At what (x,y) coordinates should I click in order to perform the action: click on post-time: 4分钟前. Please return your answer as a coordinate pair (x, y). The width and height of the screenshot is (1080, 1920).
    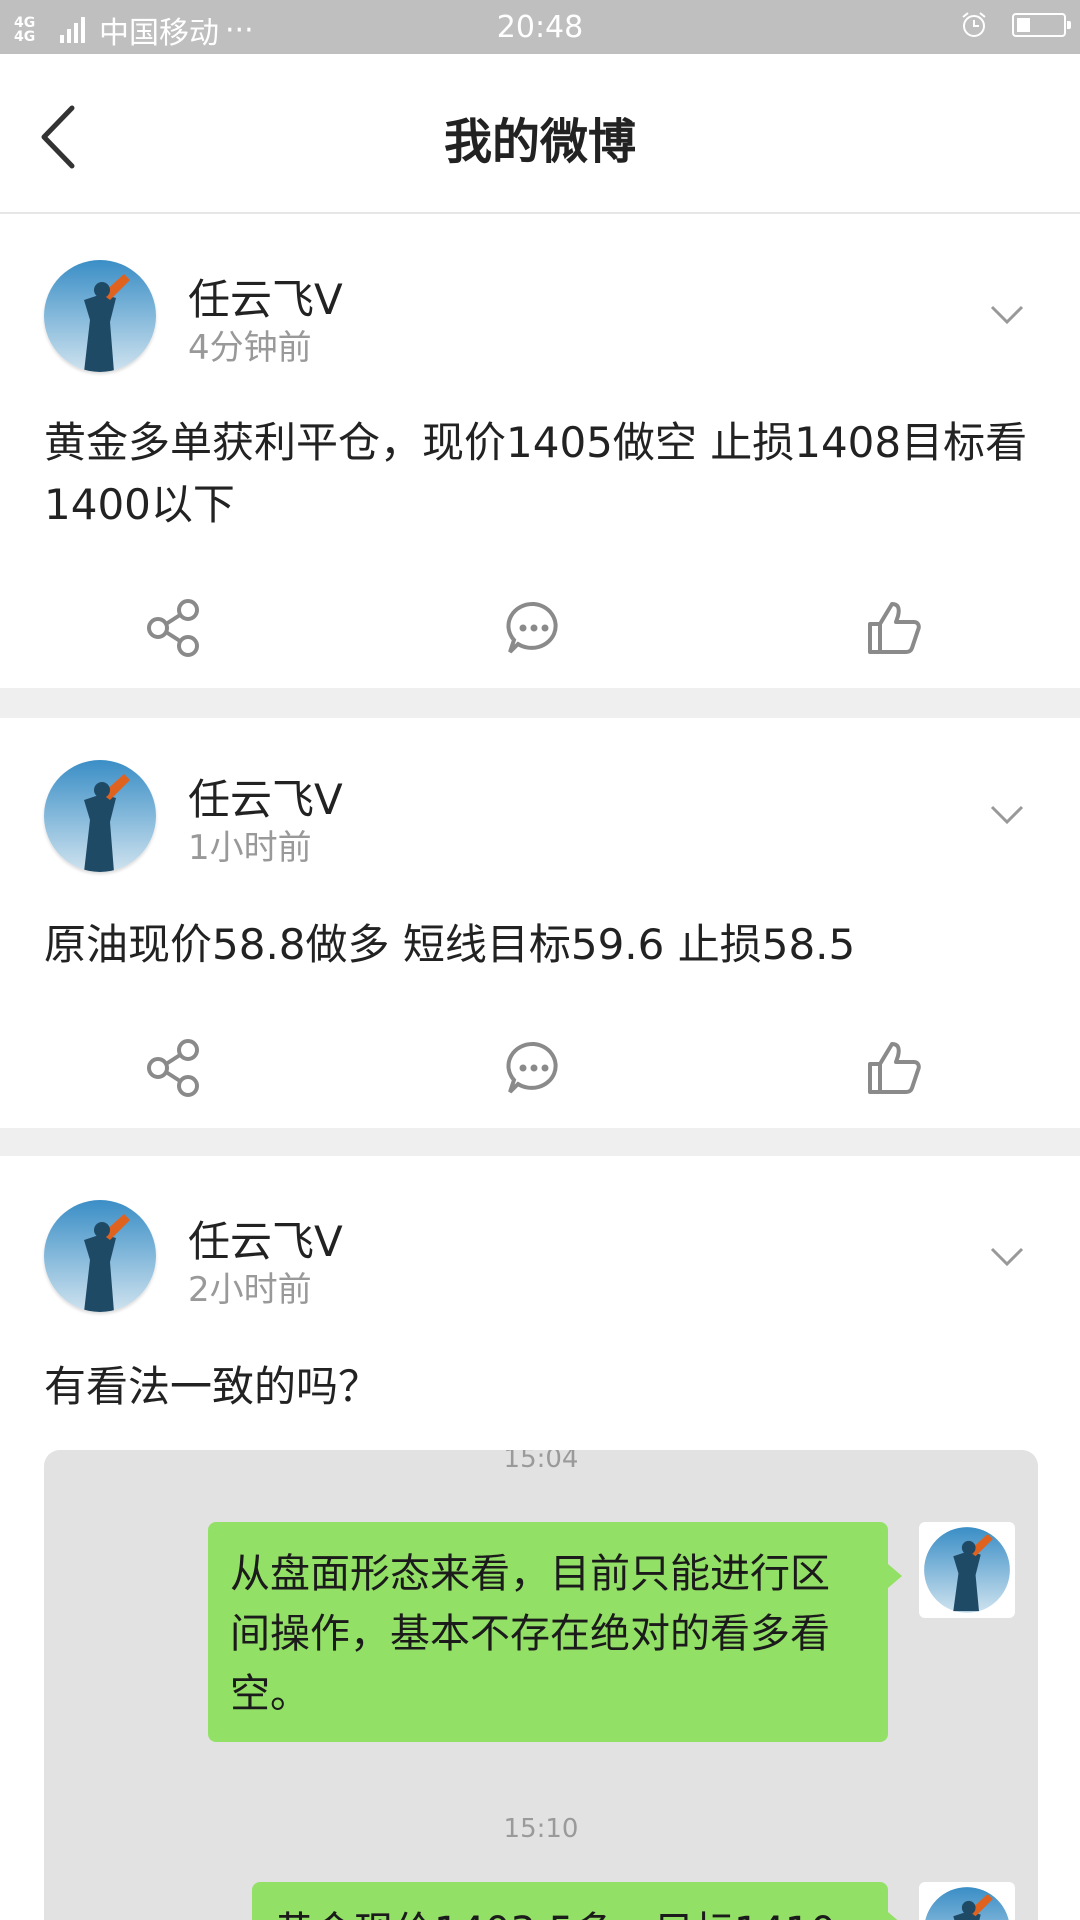
    Looking at the image, I should click on (250, 348).